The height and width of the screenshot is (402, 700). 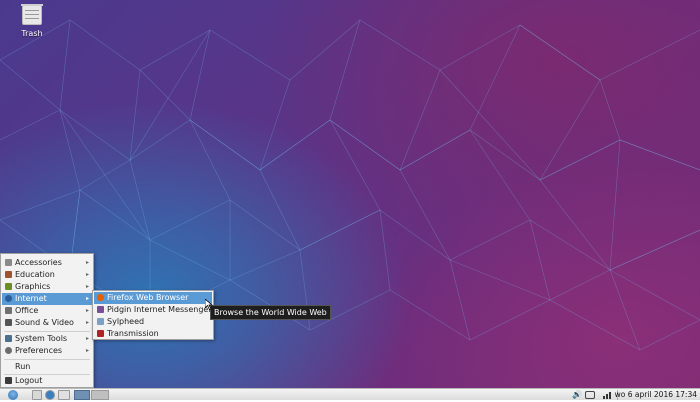 I want to click on network-icon, so click(x=608, y=395).